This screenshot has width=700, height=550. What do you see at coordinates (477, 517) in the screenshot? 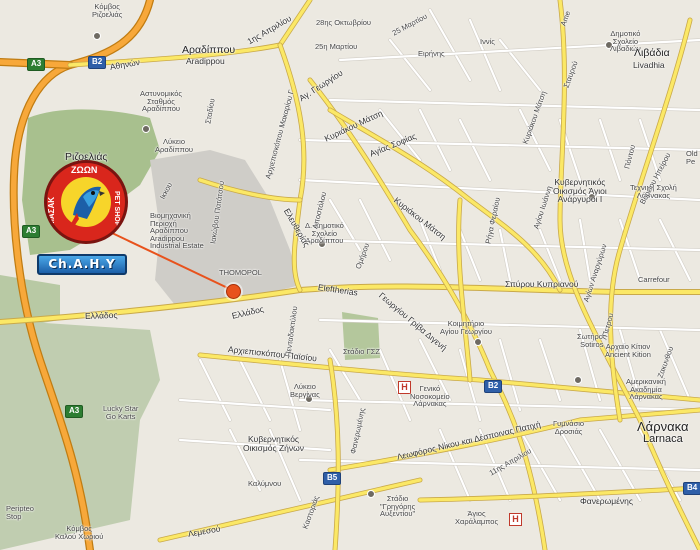
I see `label-agios-charalampos: Άγιος Χαράλαμπος` at bounding box center [477, 517].